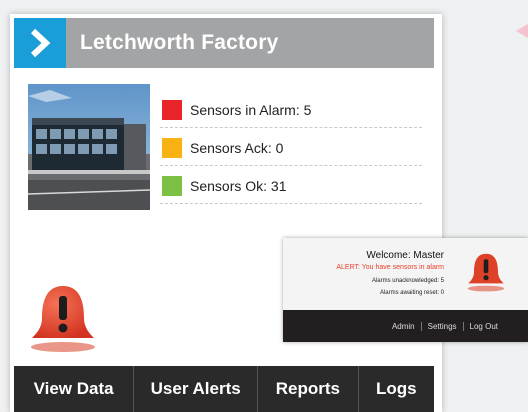 This screenshot has height=412, width=528. What do you see at coordinates (390, 267) in the screenshot?
I see `alert-text: ALERT: You have sensors in alarm` at bounding box center [390, 267].